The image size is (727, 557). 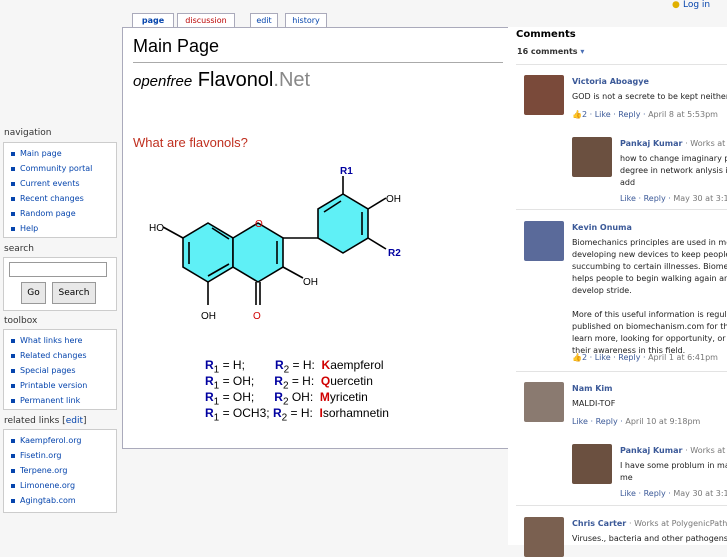 I want to click on related-link-kaempferol: Kaempferol.org, so click(x=63, y=440).